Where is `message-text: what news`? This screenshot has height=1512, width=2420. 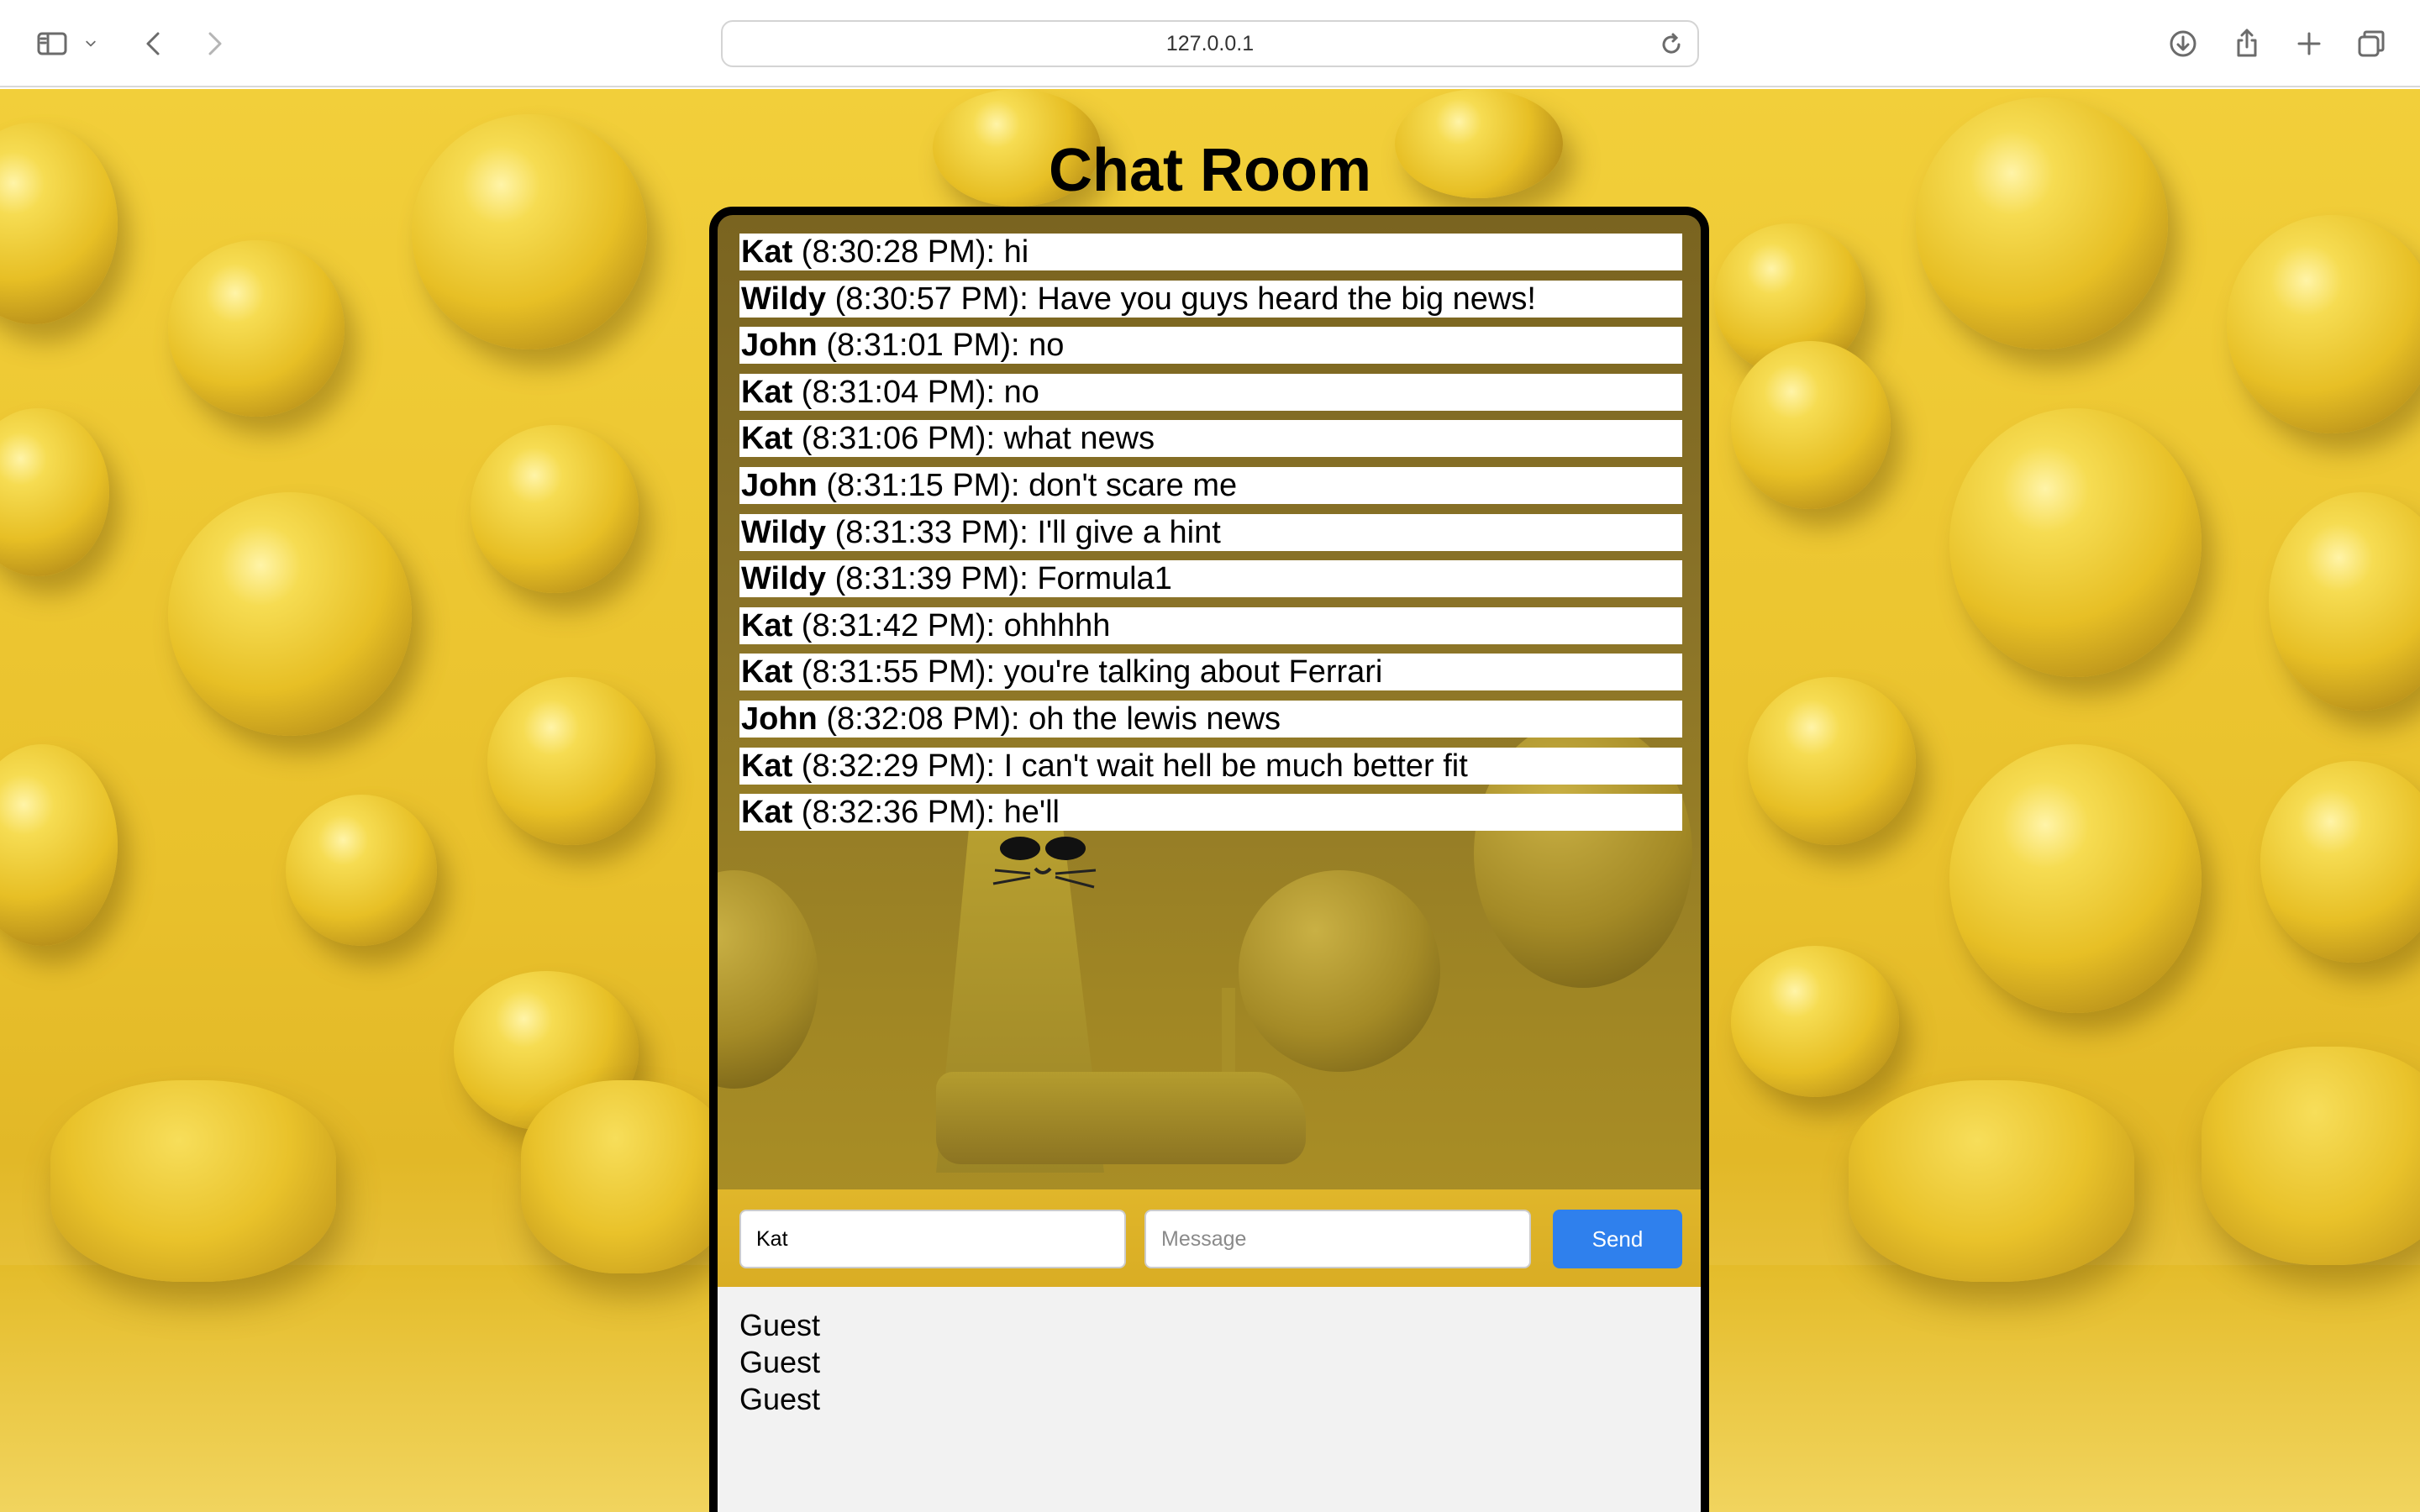 message-text: what news is located at coordinates (1079, 439).